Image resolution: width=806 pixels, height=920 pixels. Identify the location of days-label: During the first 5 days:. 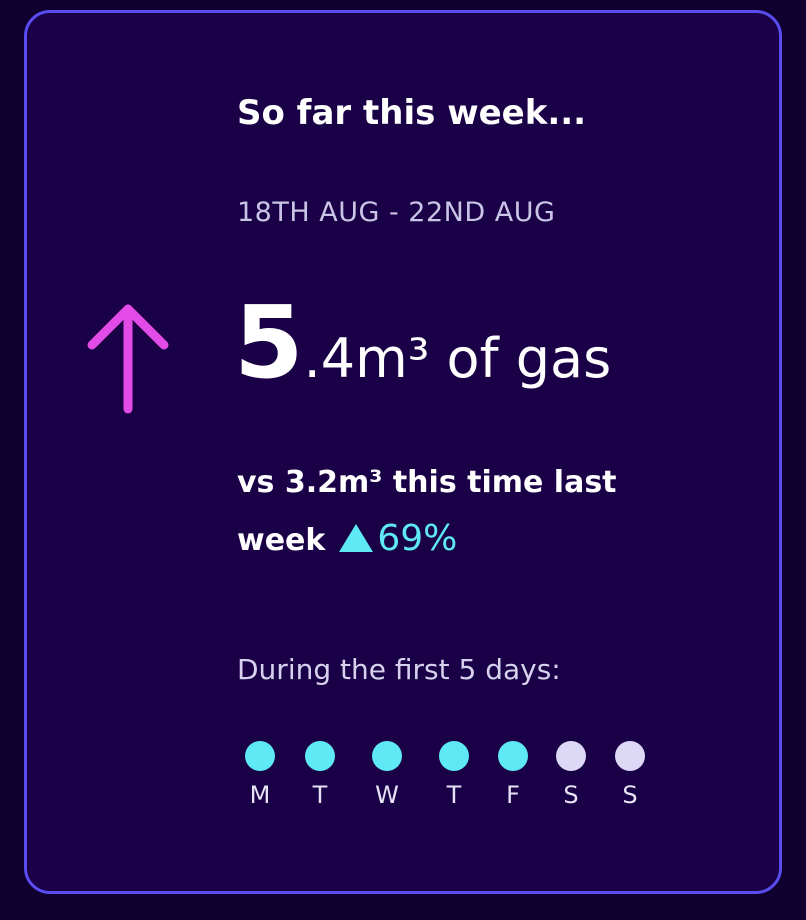
(399, 669).